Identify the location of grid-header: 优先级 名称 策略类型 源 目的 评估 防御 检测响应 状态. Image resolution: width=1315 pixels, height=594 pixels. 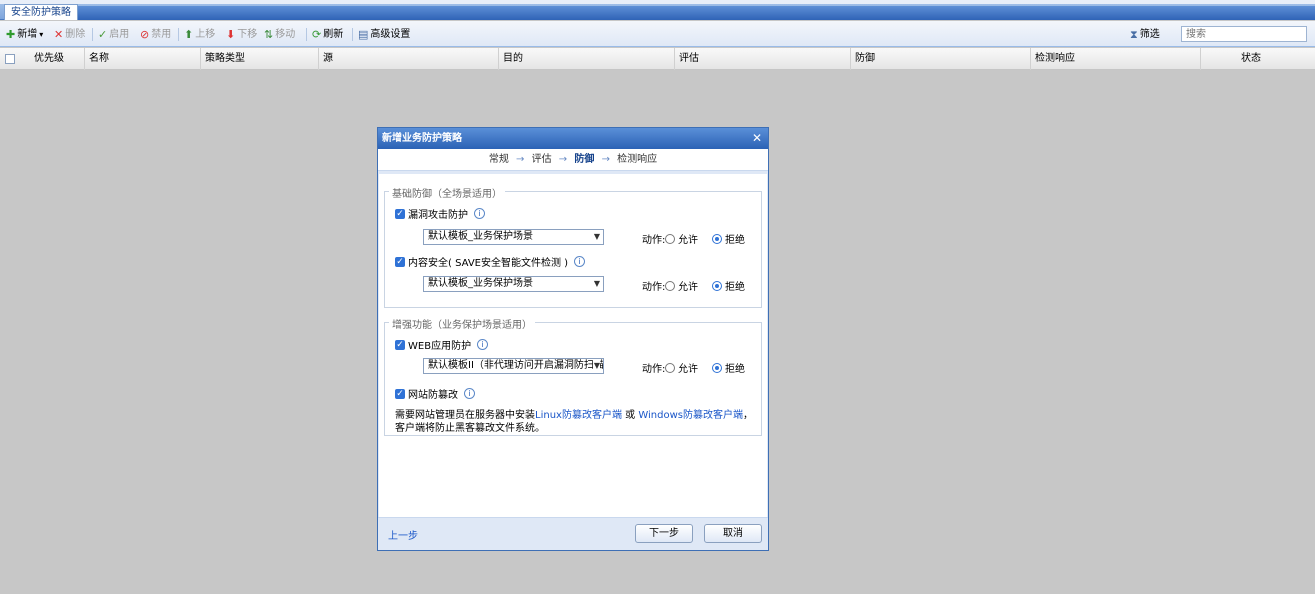
(657, 59).